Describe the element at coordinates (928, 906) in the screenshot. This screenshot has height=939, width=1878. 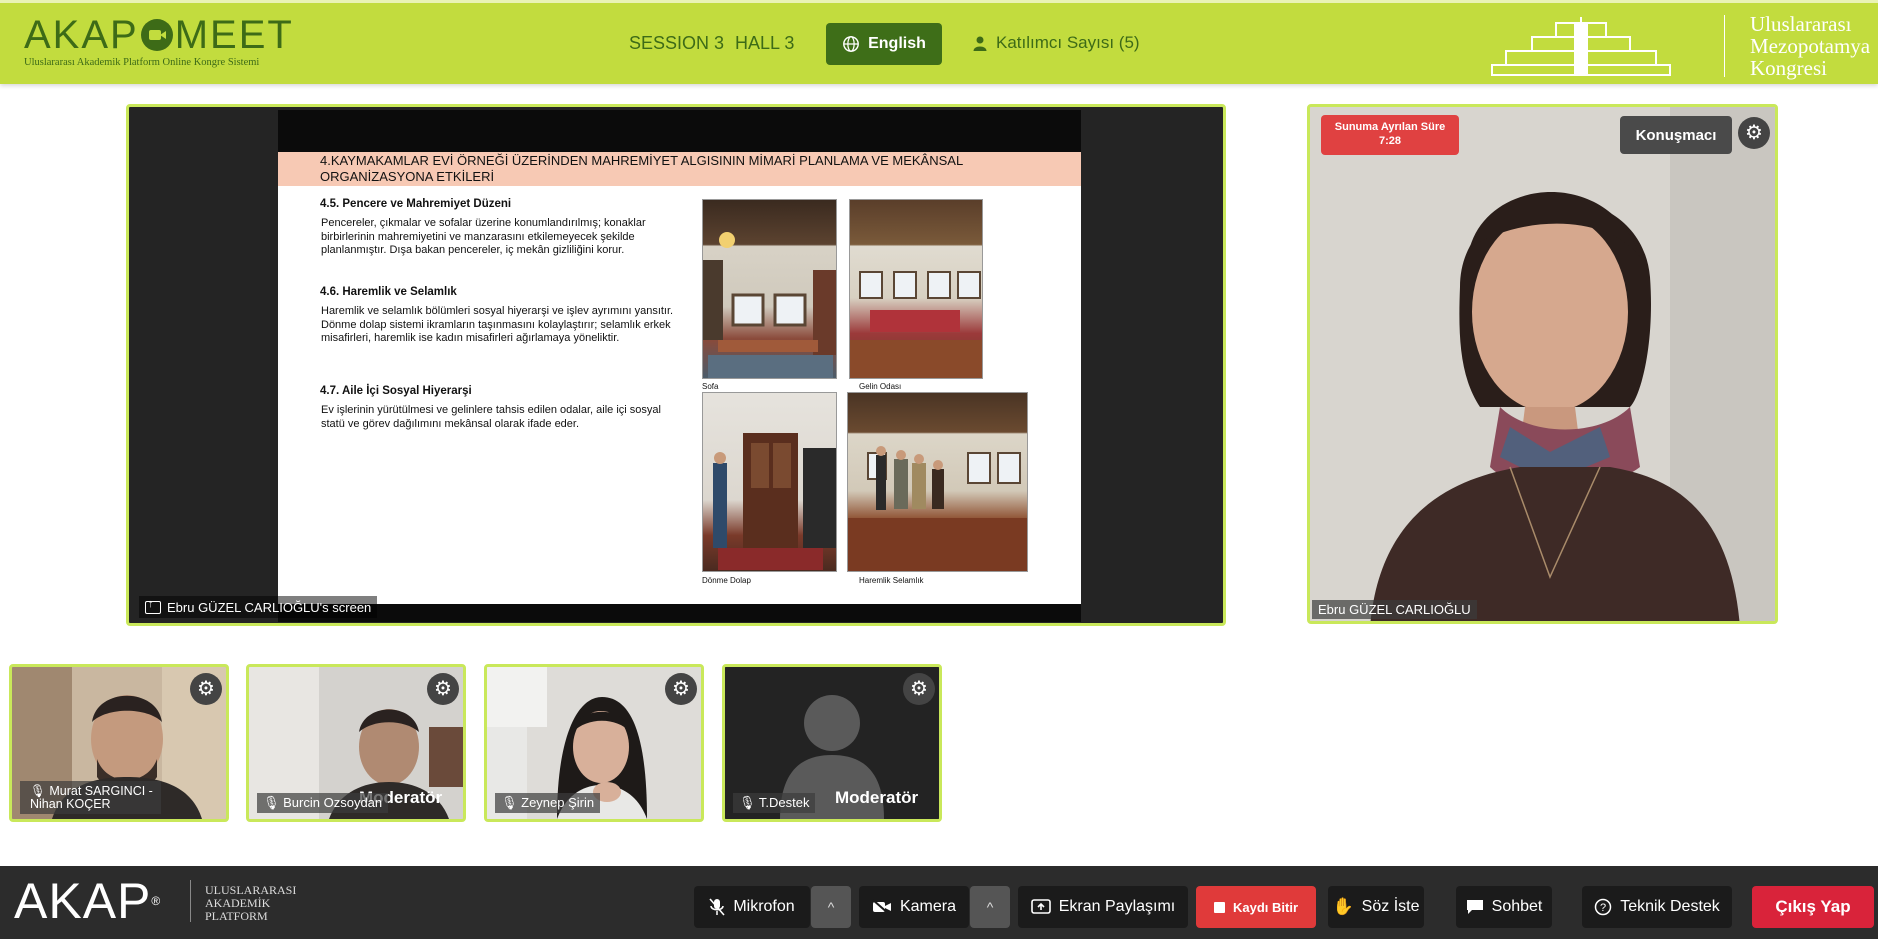
I see `camera-button-label: Kamera` at that location.